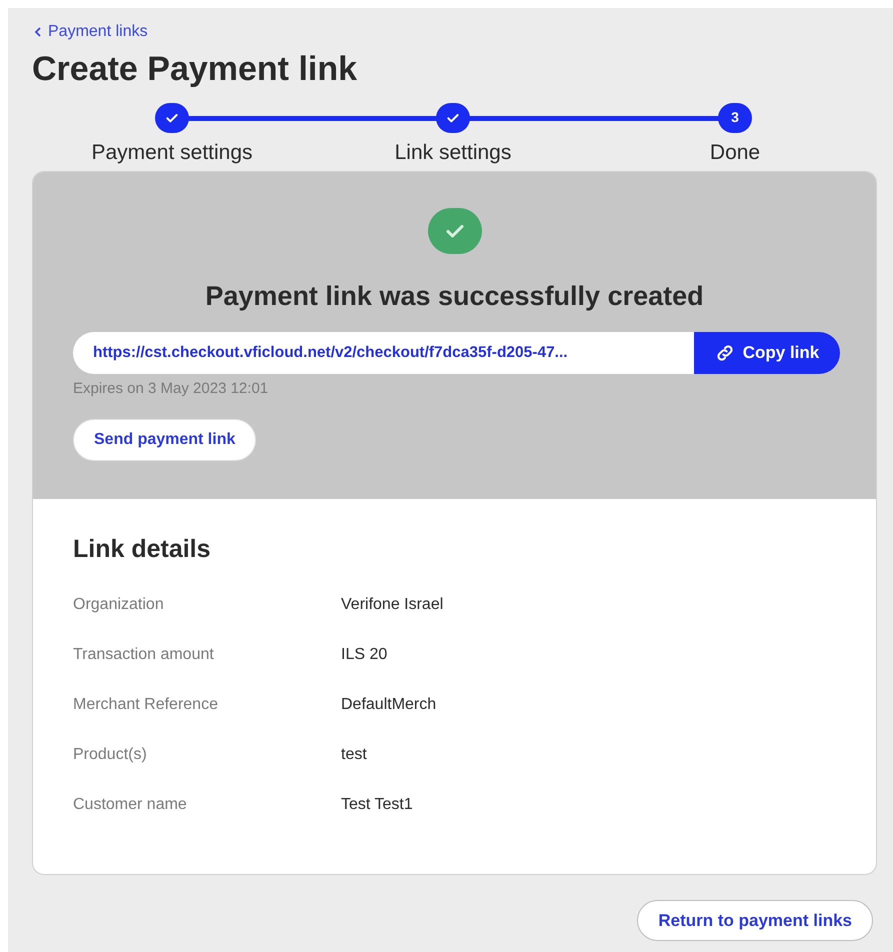  What do you see at coordinates (119, 605) in the screenshot?
I see `detail-label: Organization` at bounding box center [119, 605].